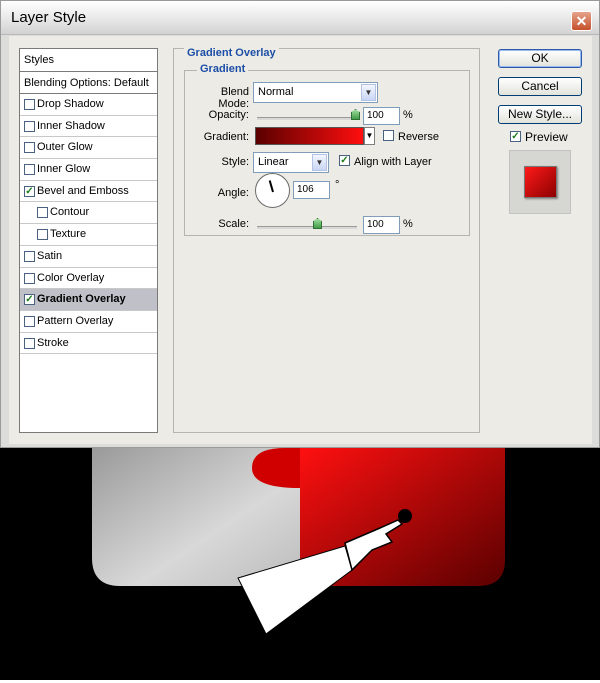  I want to click on scale-label: Scale:, so click(233, 224).